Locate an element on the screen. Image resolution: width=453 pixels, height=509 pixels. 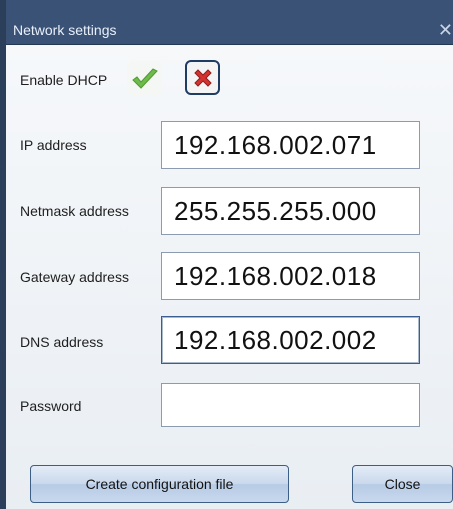
gateway-address-field: 192.168.002.018 is located at coordinates (290, 276).